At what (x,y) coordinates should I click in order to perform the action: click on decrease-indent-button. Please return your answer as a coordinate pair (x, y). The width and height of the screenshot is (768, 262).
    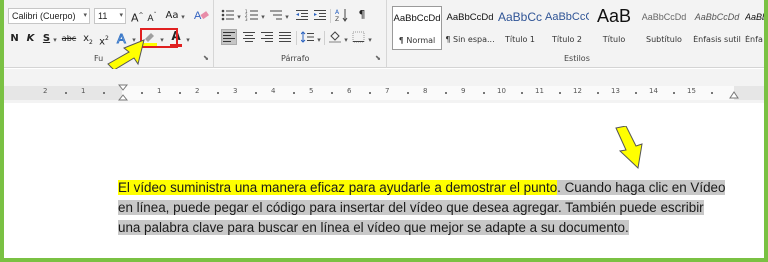
    Looking at the image, I should click on (302, 17).